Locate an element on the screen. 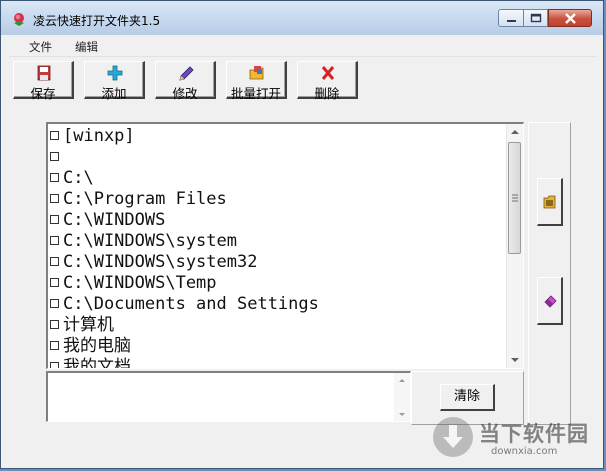 This screenshot has width=606, height=471. menu-bar: 文件 编辑 is located at coordinates (303, 46).